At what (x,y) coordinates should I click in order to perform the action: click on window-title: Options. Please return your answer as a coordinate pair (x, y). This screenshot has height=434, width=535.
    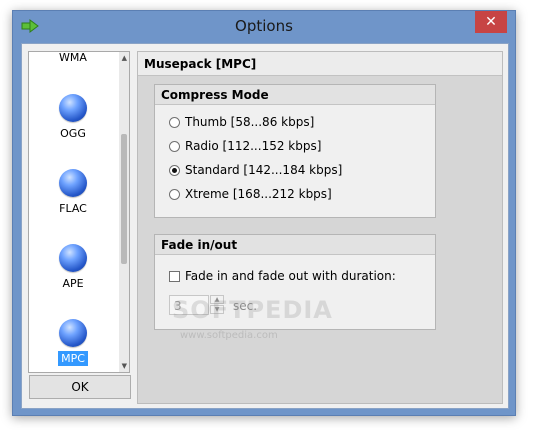
    Looking at the image, I should click on (264, 26).